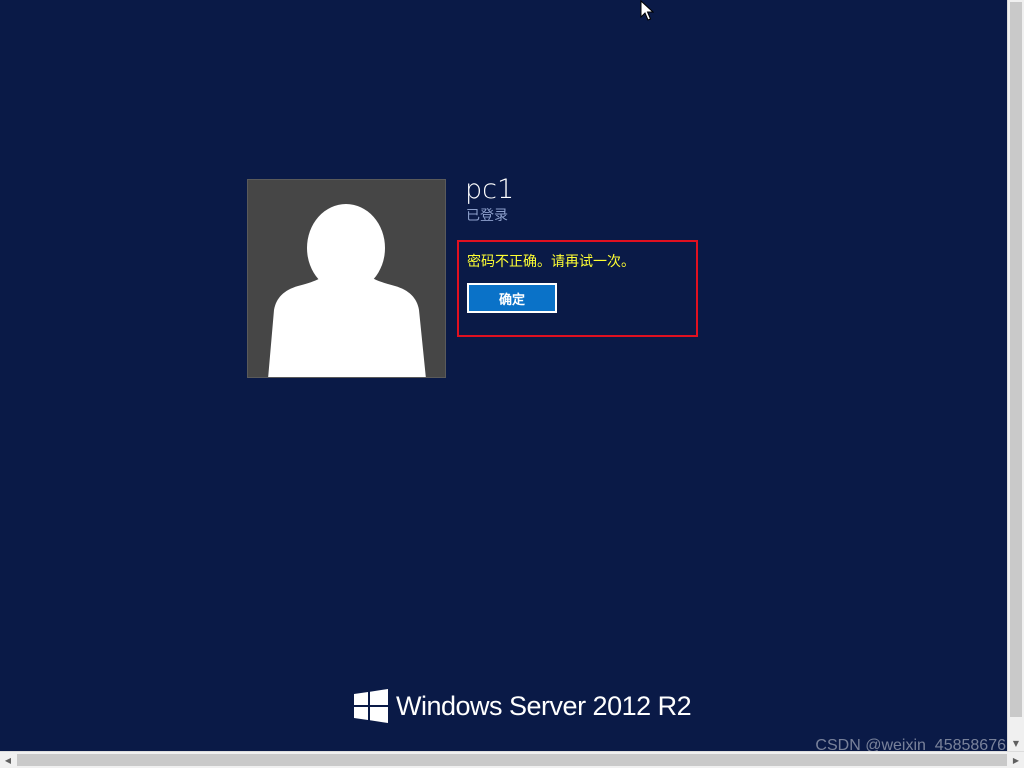 This screenshot has width=1024, height=768. I want to click on user-status-label: 已登录, so click(487, 216).